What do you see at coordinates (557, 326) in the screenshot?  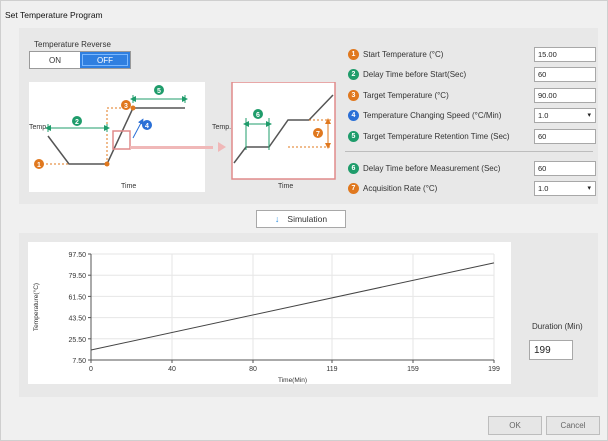 I see `duration-label: Duration (Min)` at bounding box center [557, 326].